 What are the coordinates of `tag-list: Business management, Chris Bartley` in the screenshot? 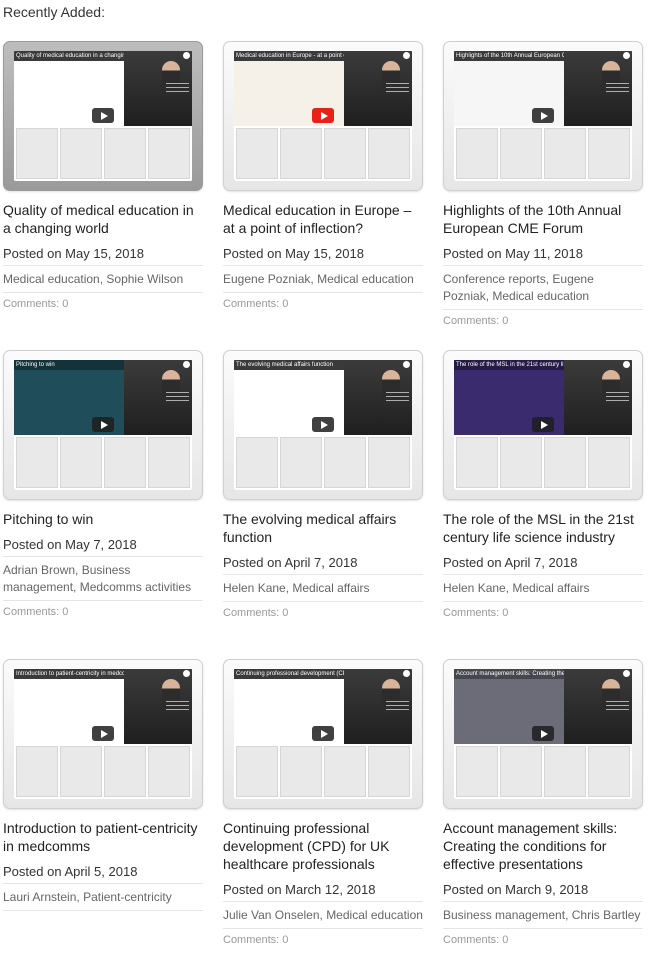 It's located at (543, 915).